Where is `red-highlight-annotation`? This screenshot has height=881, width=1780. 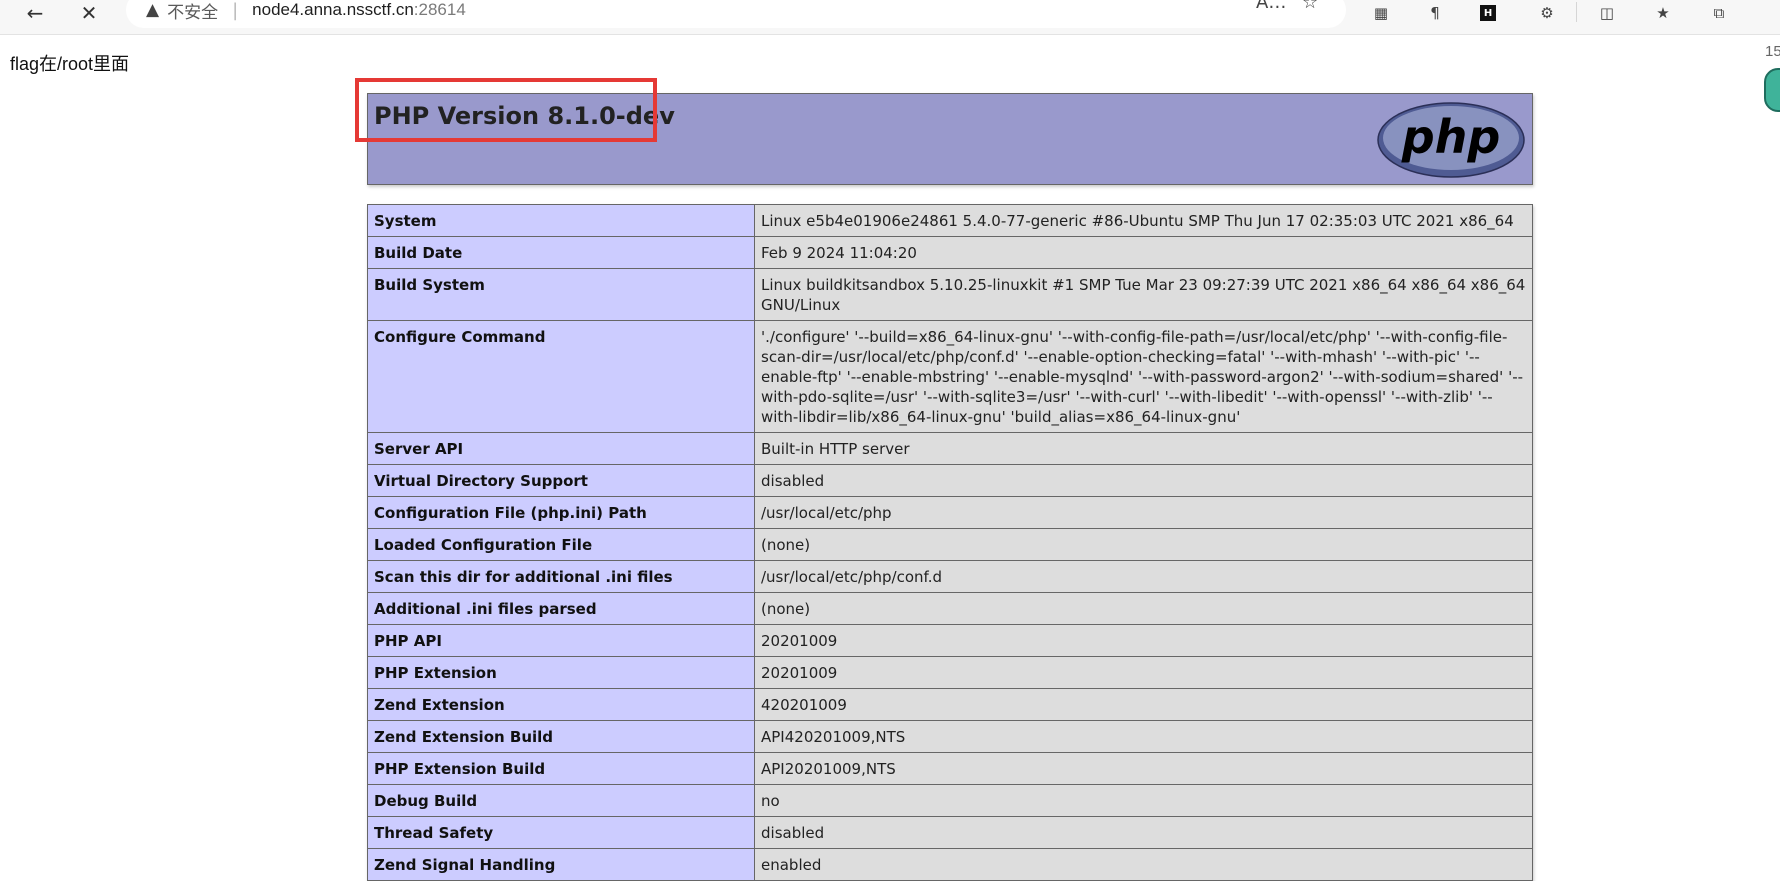 red-highlight-annotation is located at coordinates (506, 110).